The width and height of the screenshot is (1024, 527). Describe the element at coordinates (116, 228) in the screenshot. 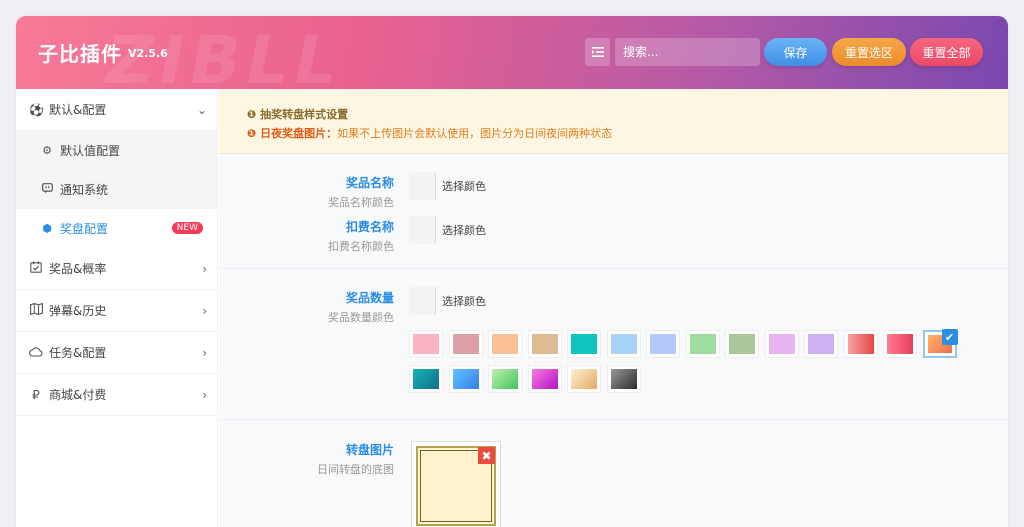

I see `sidebar-subitem-wheel-config: ⬢ 奖盘配置 NEW` at that location.